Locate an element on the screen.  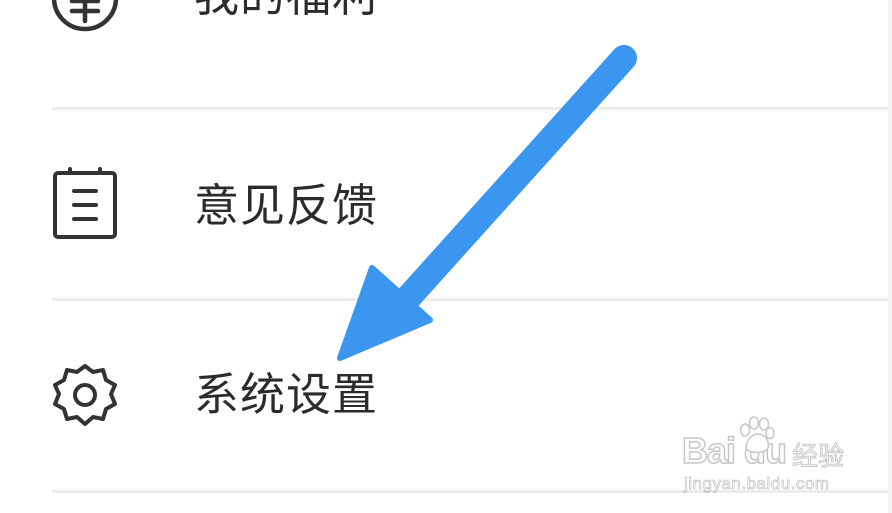
paw-logo-icon is located at coordinates (757, 435).